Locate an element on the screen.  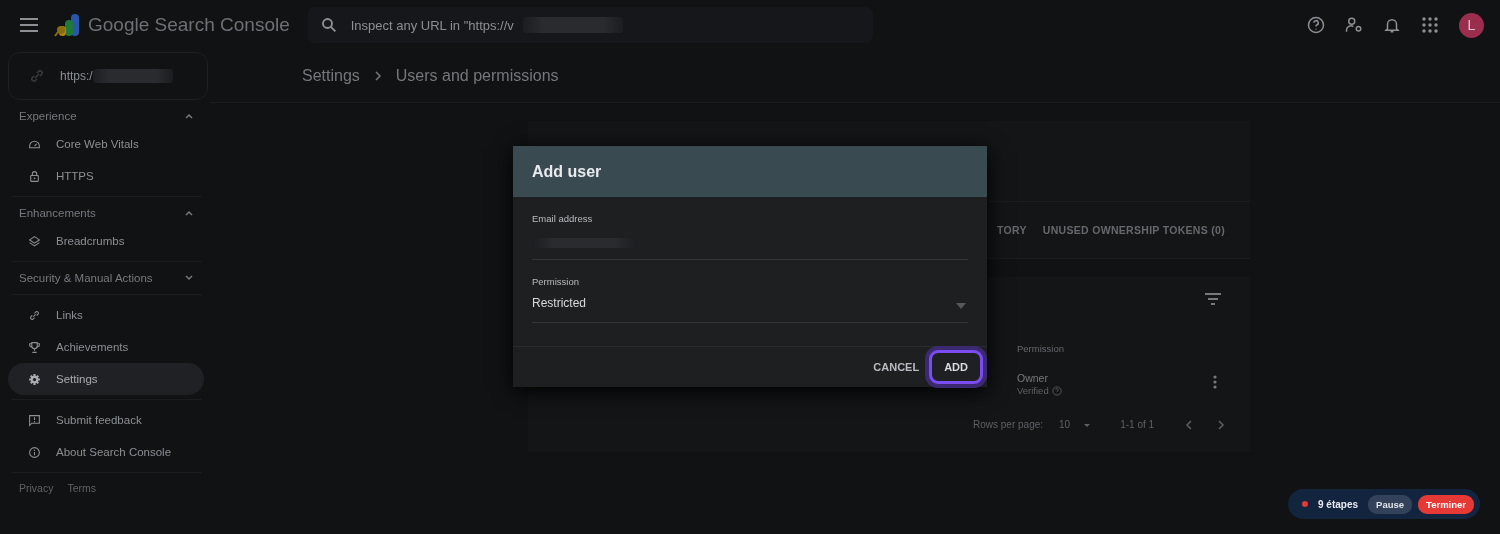
breadcrumb-item: Settings is located at coordinates (331, 76).